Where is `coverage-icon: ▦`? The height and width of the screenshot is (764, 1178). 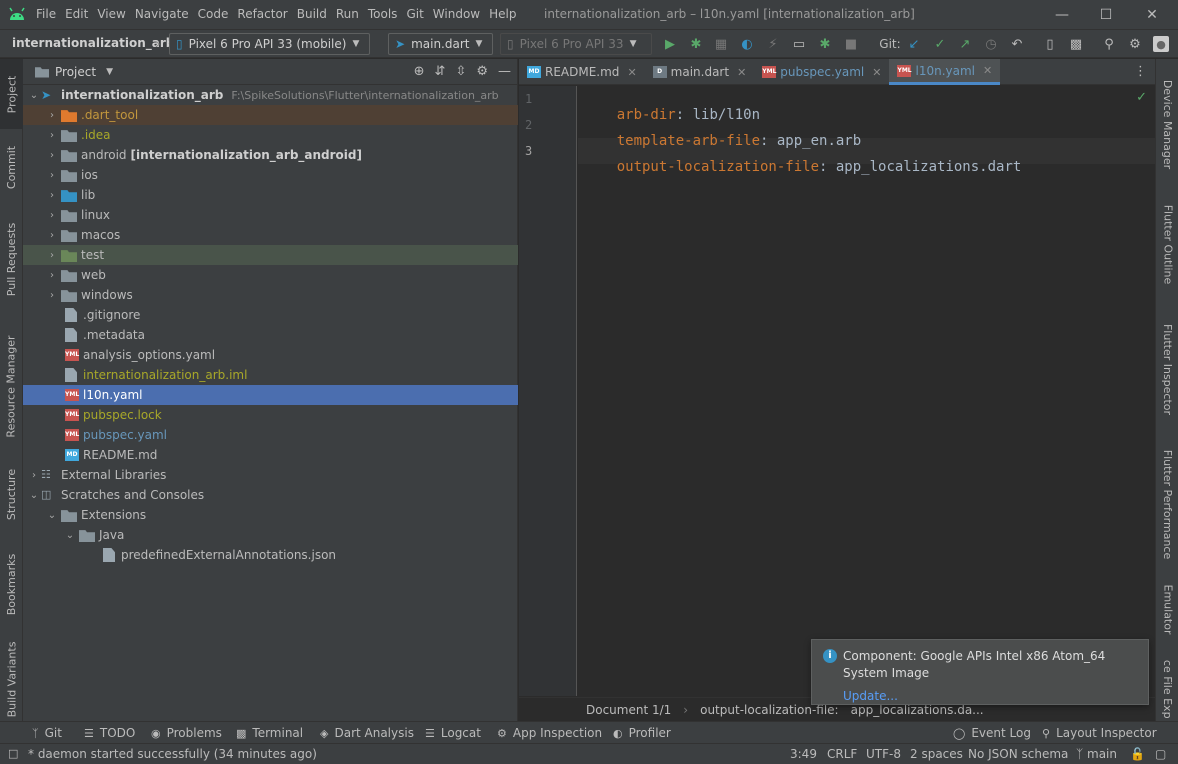 coverage-icon: ▦ is located at coordinates (721, 44).